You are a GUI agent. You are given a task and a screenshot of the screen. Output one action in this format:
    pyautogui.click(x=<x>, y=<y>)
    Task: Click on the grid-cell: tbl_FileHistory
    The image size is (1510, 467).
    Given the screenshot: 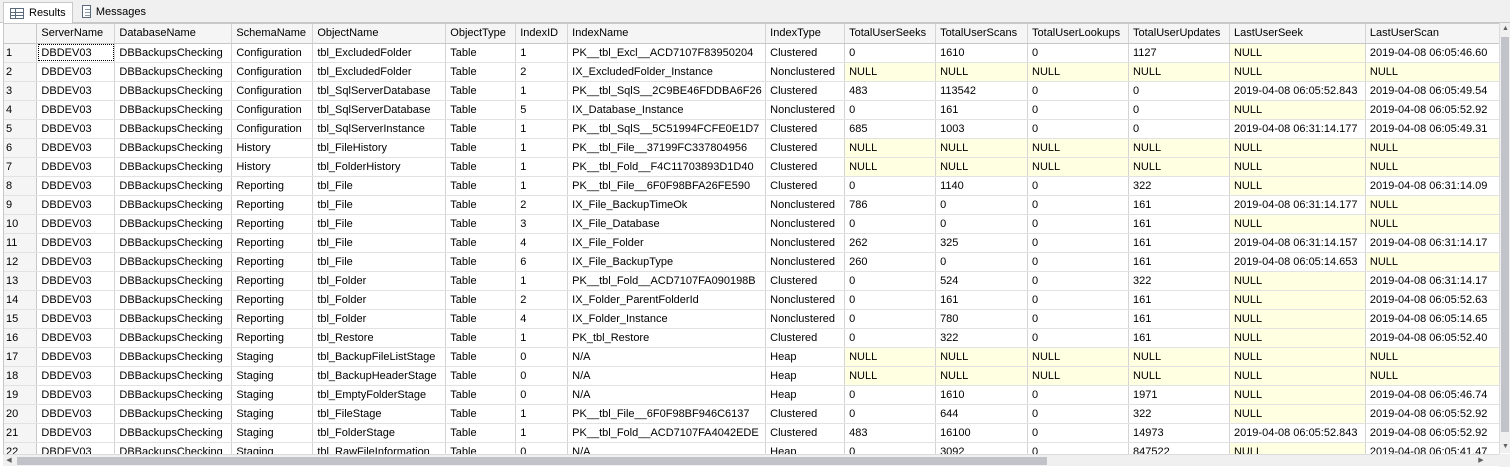 What is the action you would take?
    pyautogui.click(x=379, y=148)
    